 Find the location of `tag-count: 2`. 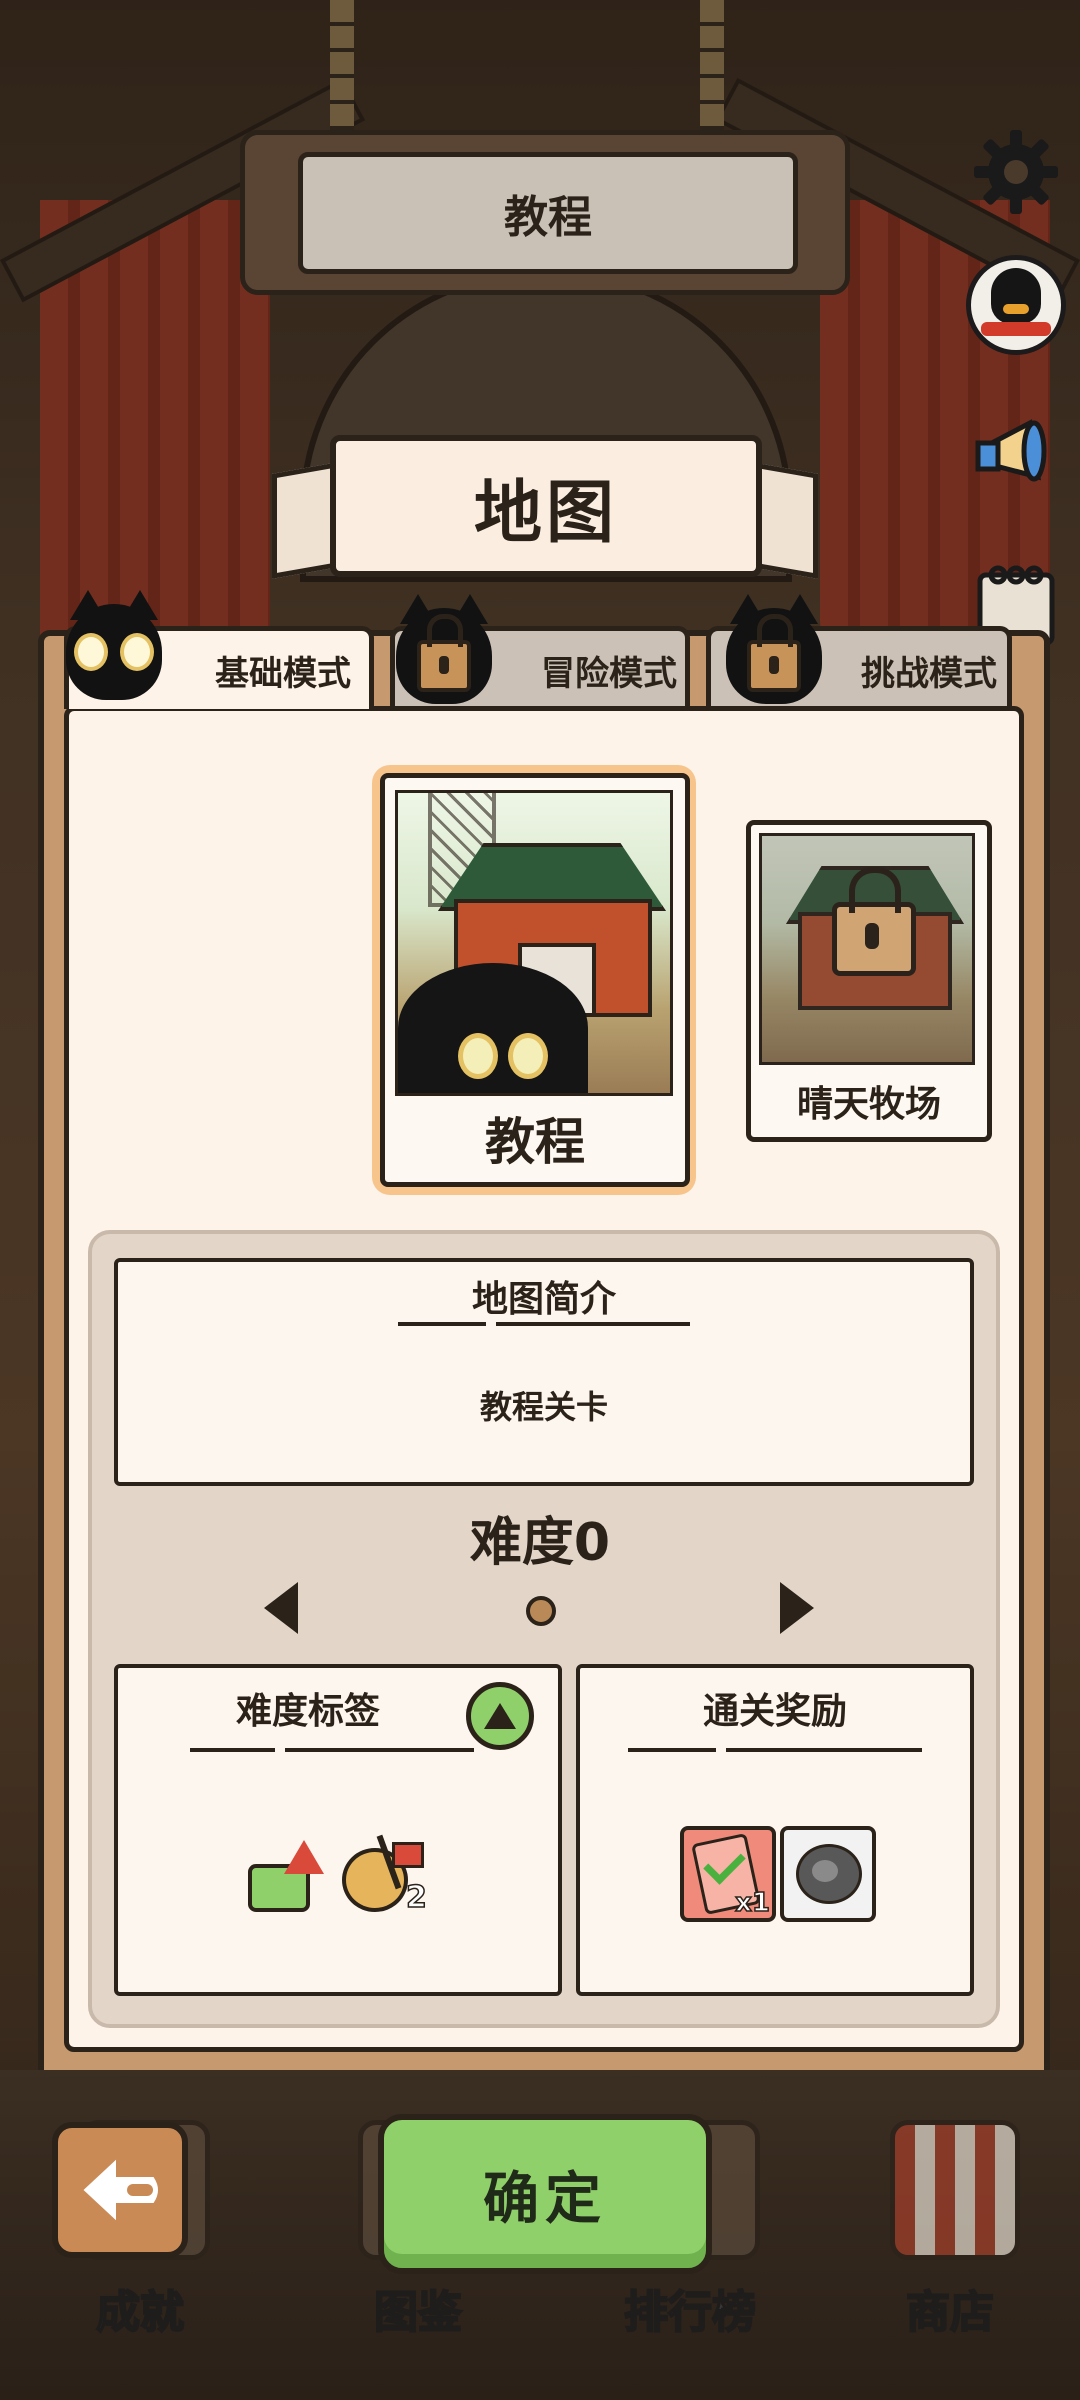

tag-count: 2 is located at coordinates (416, 1897).